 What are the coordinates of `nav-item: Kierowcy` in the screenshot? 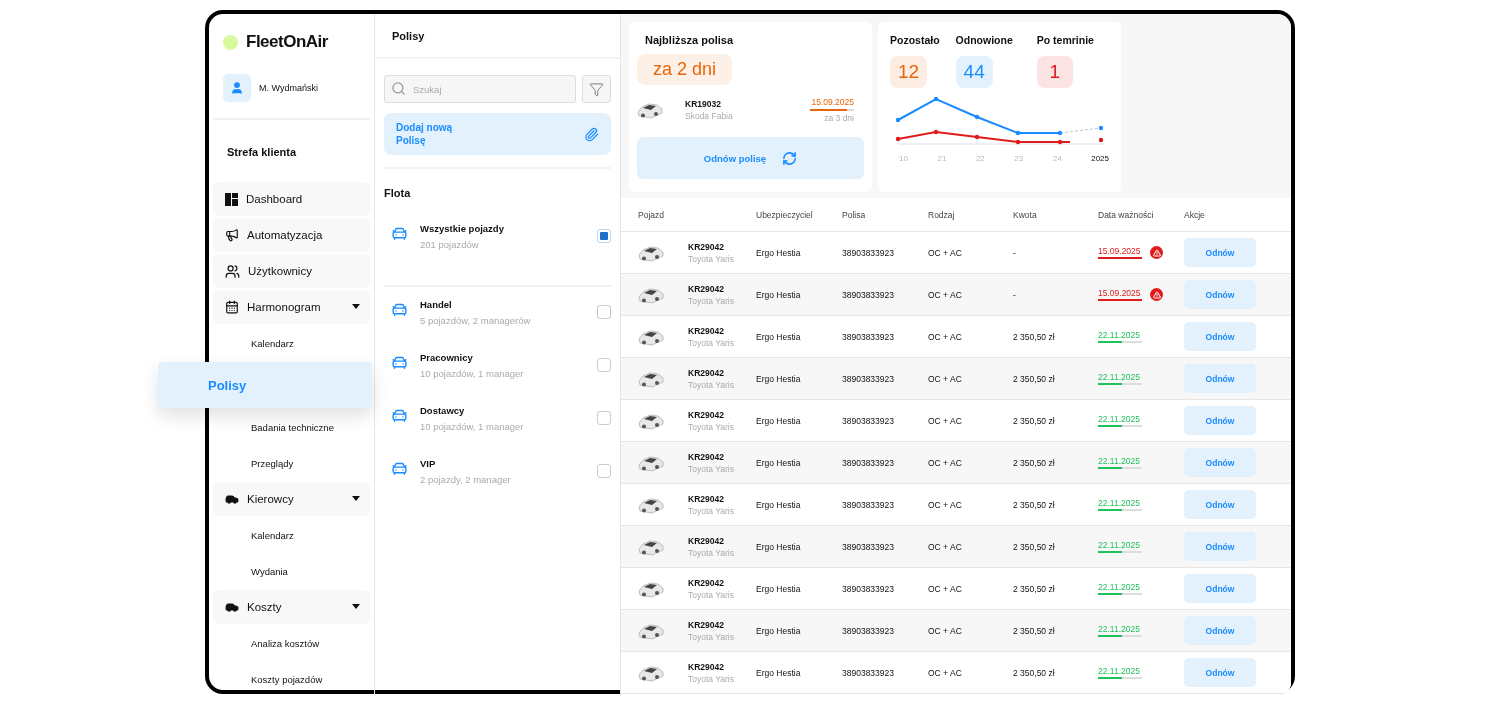 It's located at (291, 499).